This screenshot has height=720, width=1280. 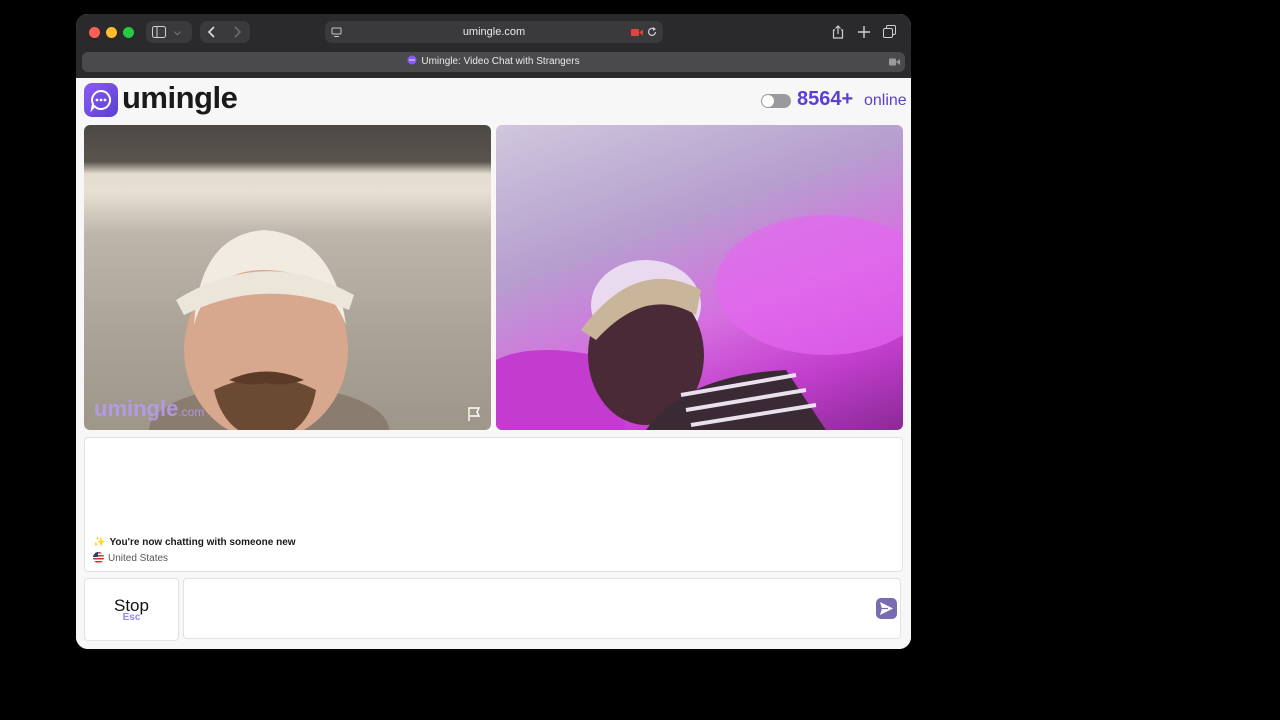 What do you see at coordinates (212, 32) in the screenshot?
I see `back-arrow-icon` at bounding box center [212, 32].